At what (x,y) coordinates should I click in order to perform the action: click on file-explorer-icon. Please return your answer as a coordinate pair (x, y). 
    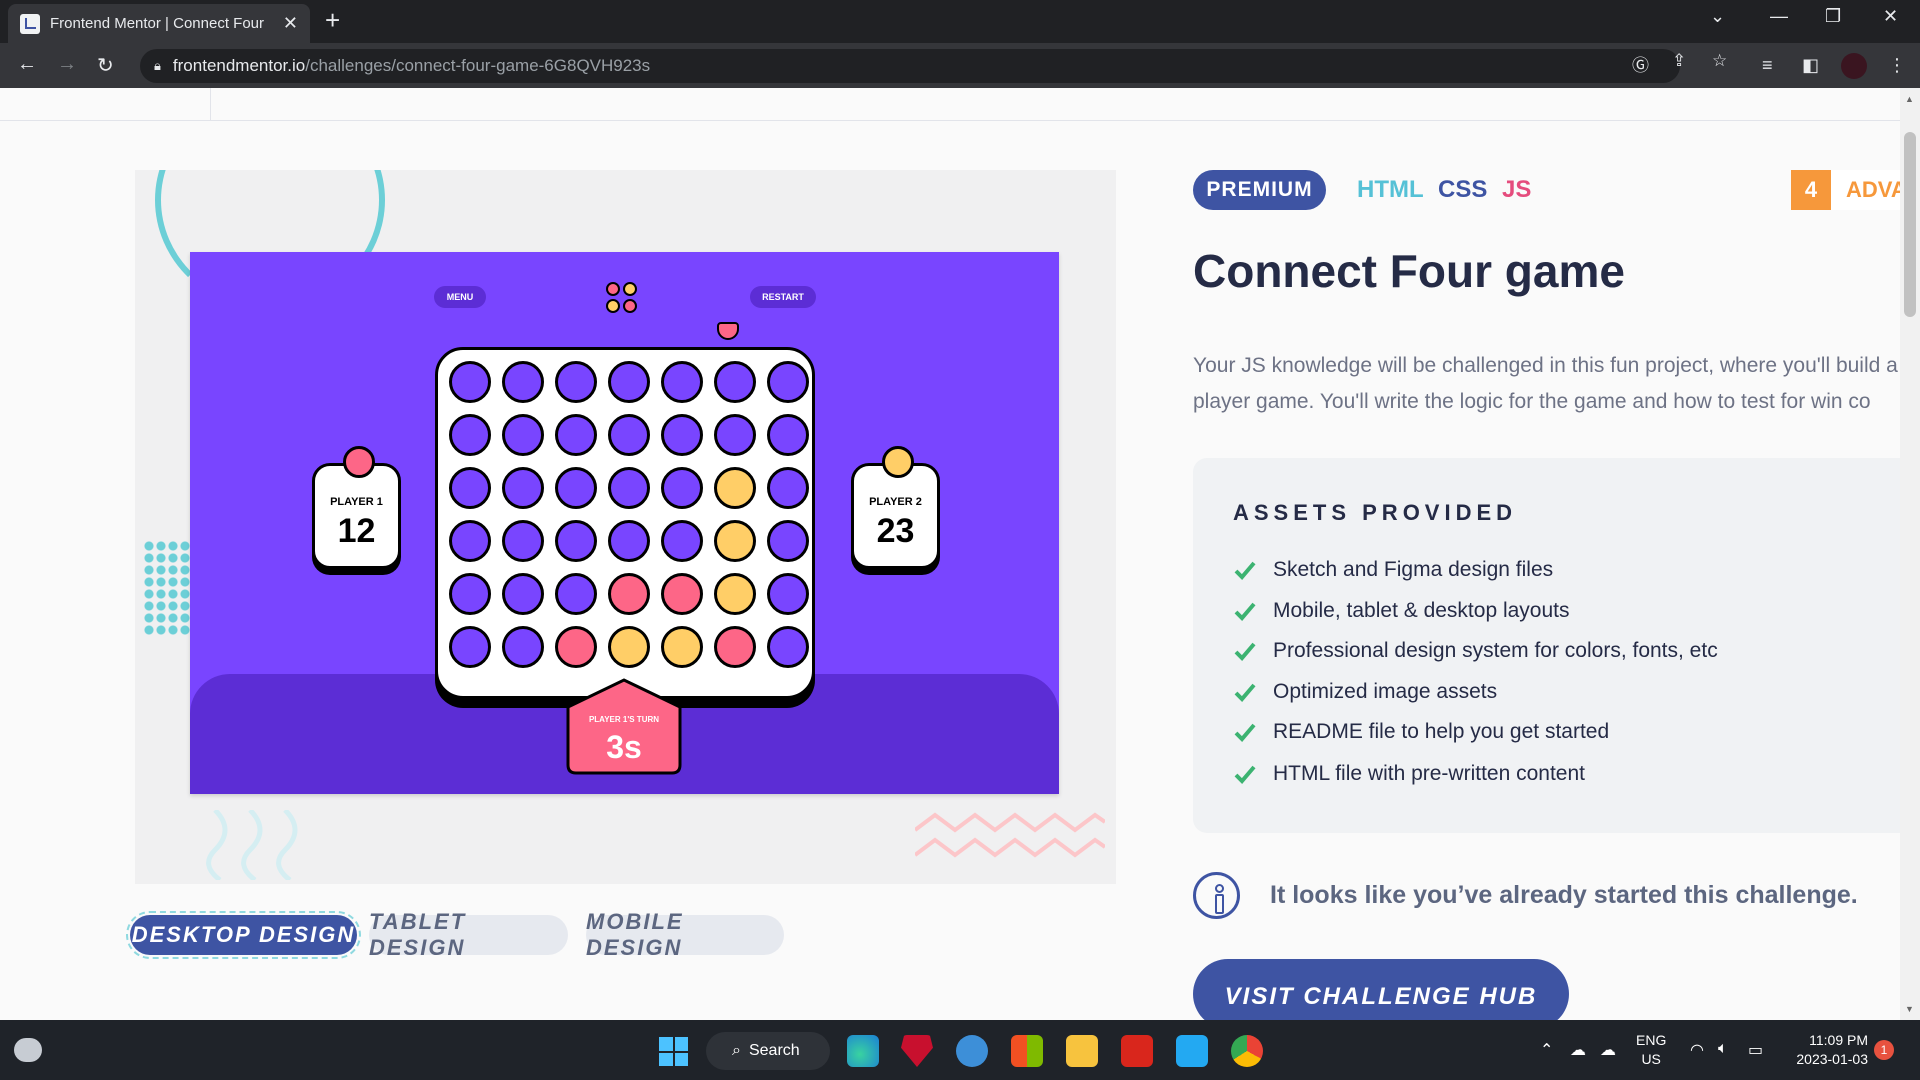
    Looking at the image, I should click on (1082, 1051).